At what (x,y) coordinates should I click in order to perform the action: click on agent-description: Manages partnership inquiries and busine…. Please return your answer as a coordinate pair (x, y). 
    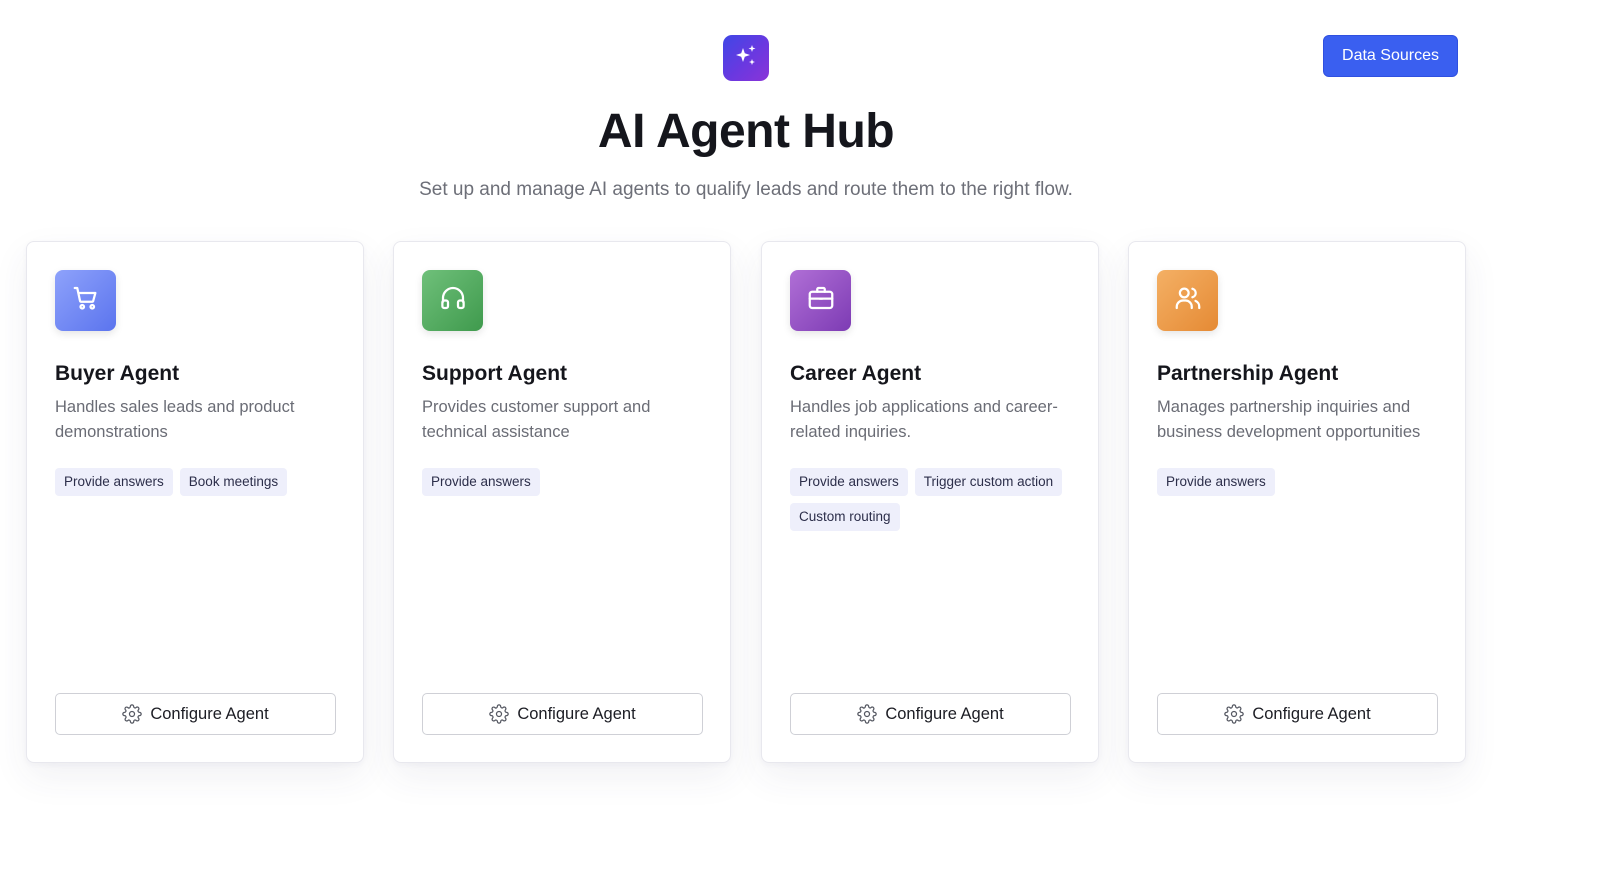
    Looking at the image, I should click on (1289, 419).